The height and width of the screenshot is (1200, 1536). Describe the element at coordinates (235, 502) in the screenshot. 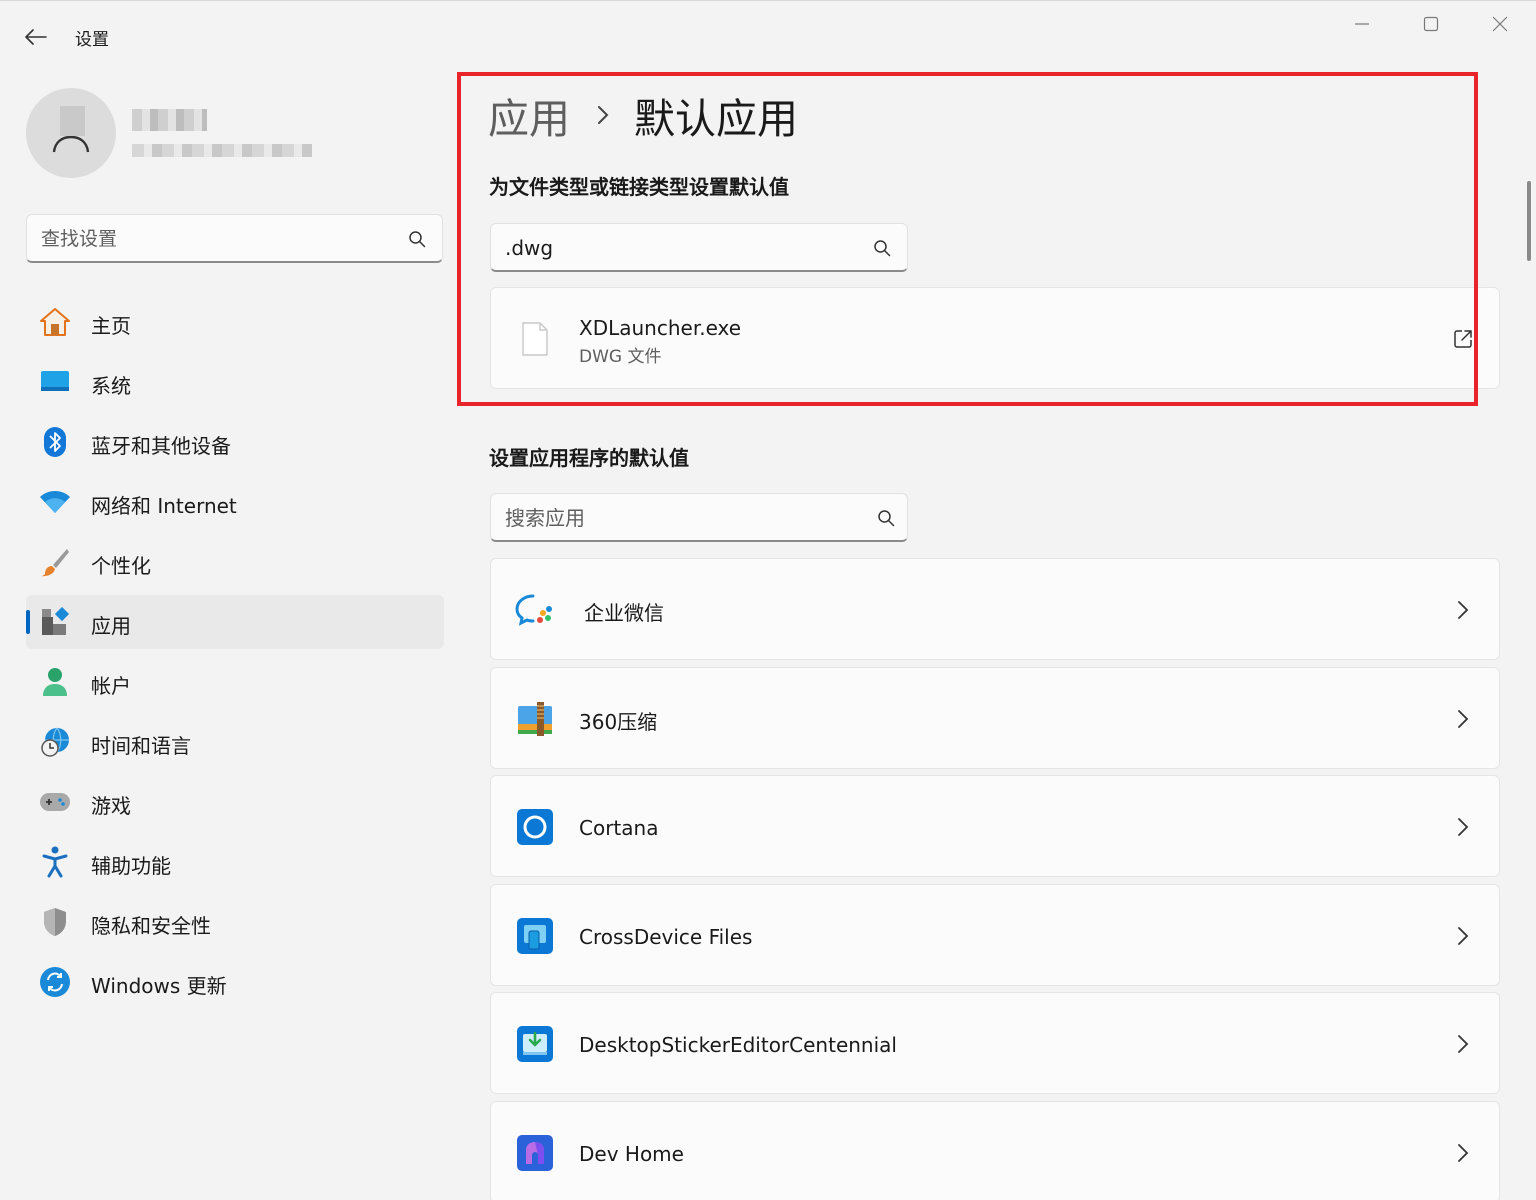

I see `sidebar-item-network: 网络和 Internet` at that location.